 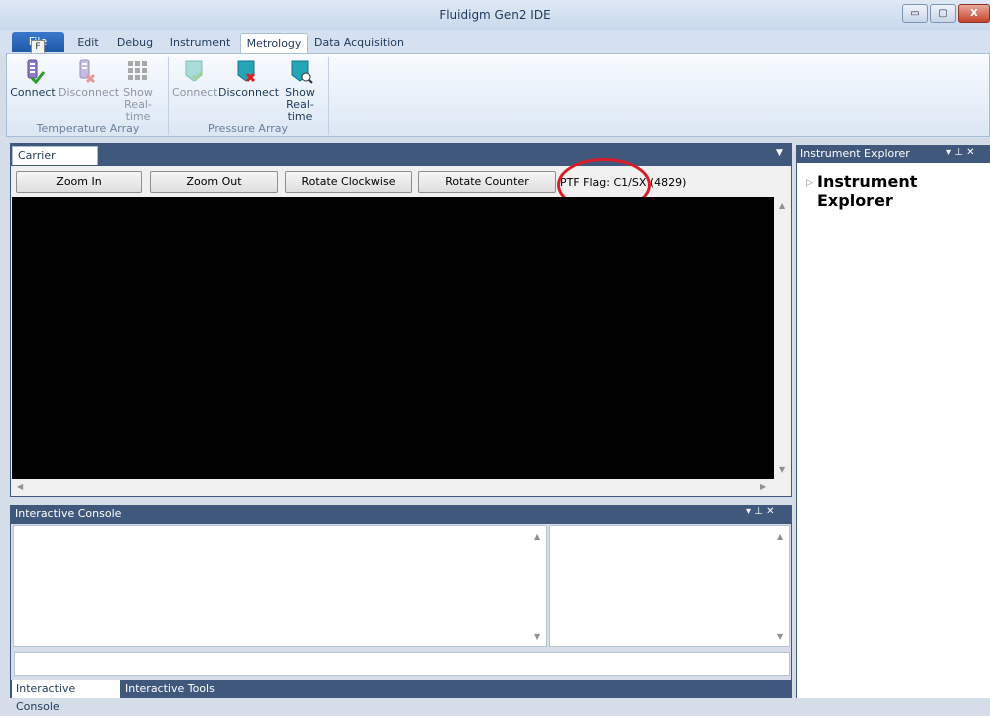 I want to click on tab-interactive-console: Interactive Console, so click(x=66, y=696).